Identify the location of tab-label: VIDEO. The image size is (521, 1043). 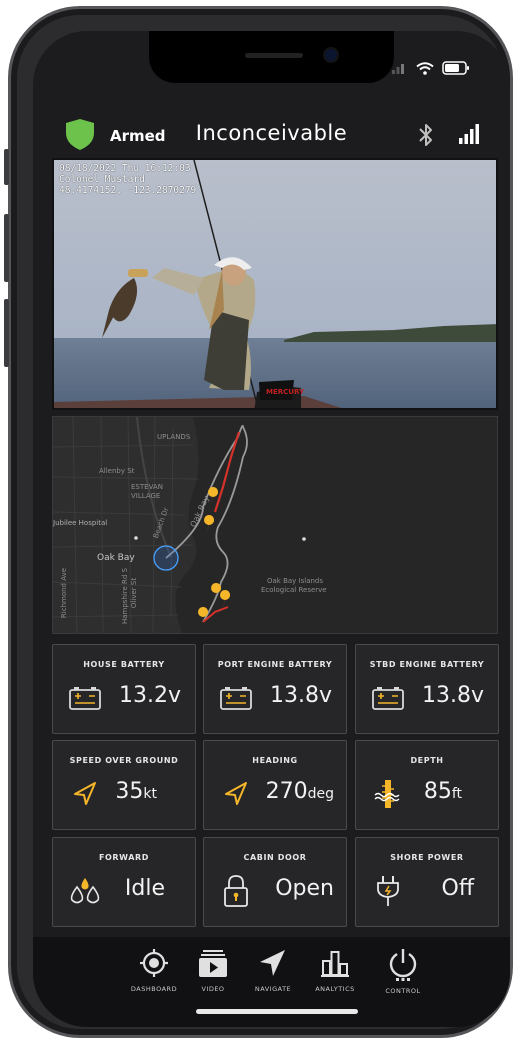
(213, 989).